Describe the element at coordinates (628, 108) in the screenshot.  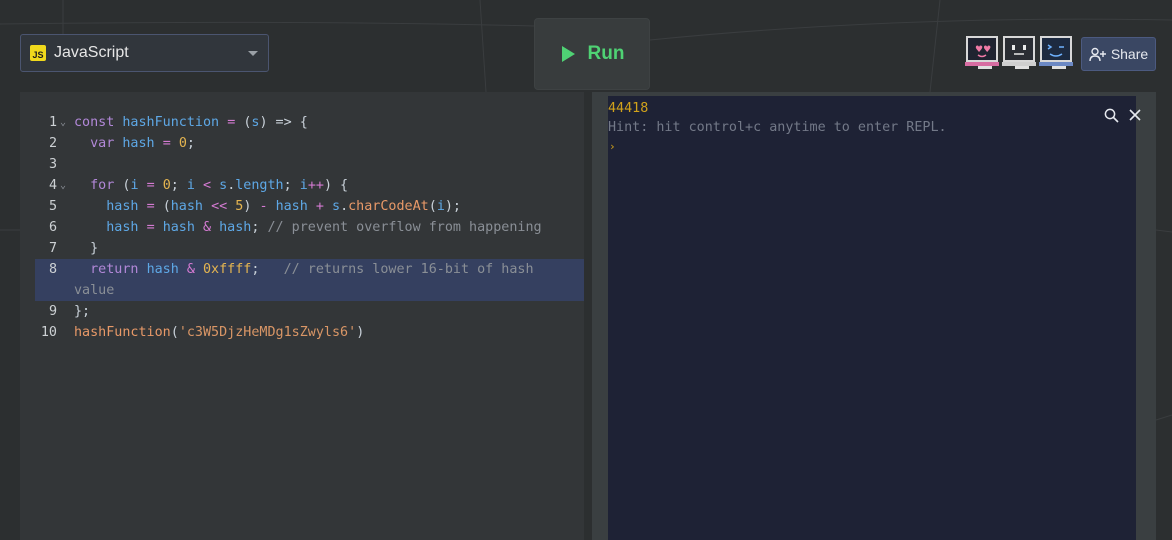
I see `console-output: 44418` at that location.